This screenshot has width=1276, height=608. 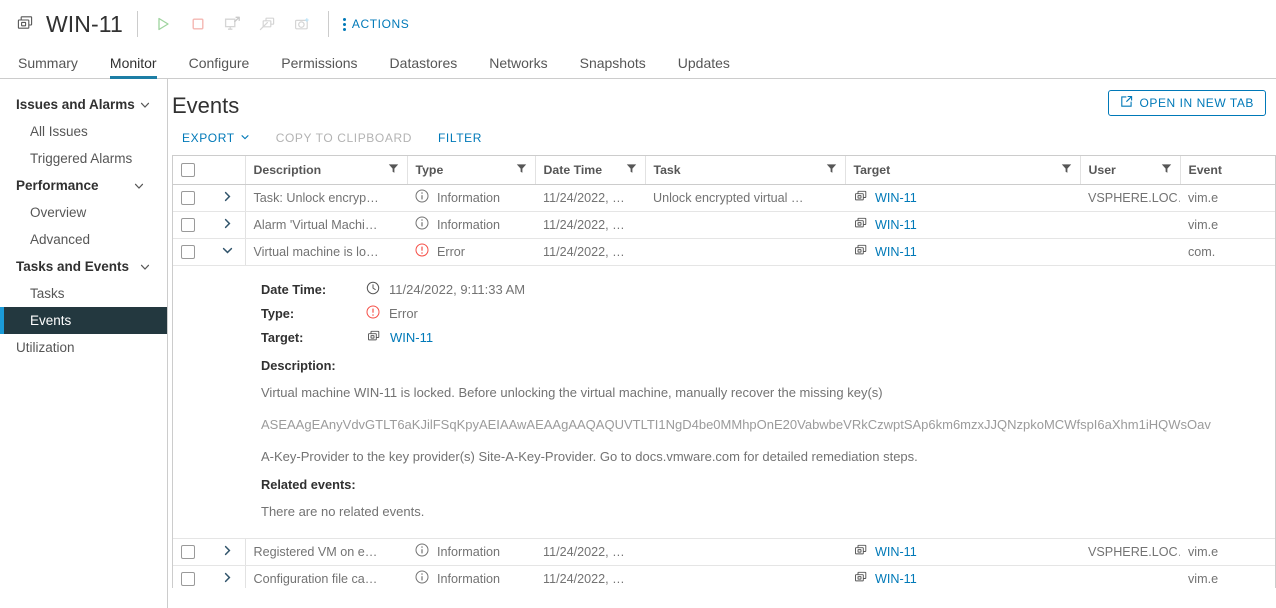 What do you see at coordinates (1227, 225) in the screenshot?
I see `cell-event: vim.e` at bounding box center [1227, 225].